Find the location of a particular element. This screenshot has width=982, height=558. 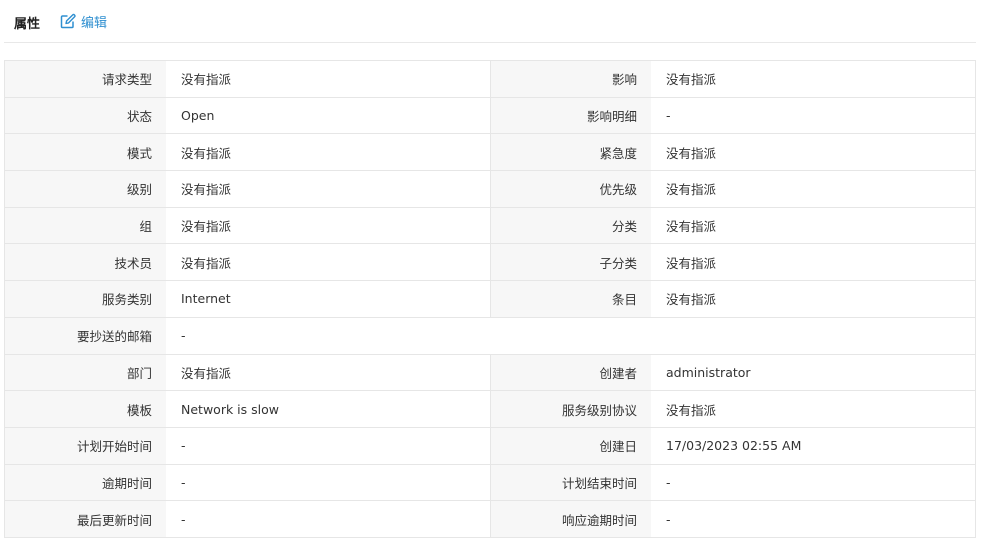

field-label: 影响 is located at coordinates (571, 79).